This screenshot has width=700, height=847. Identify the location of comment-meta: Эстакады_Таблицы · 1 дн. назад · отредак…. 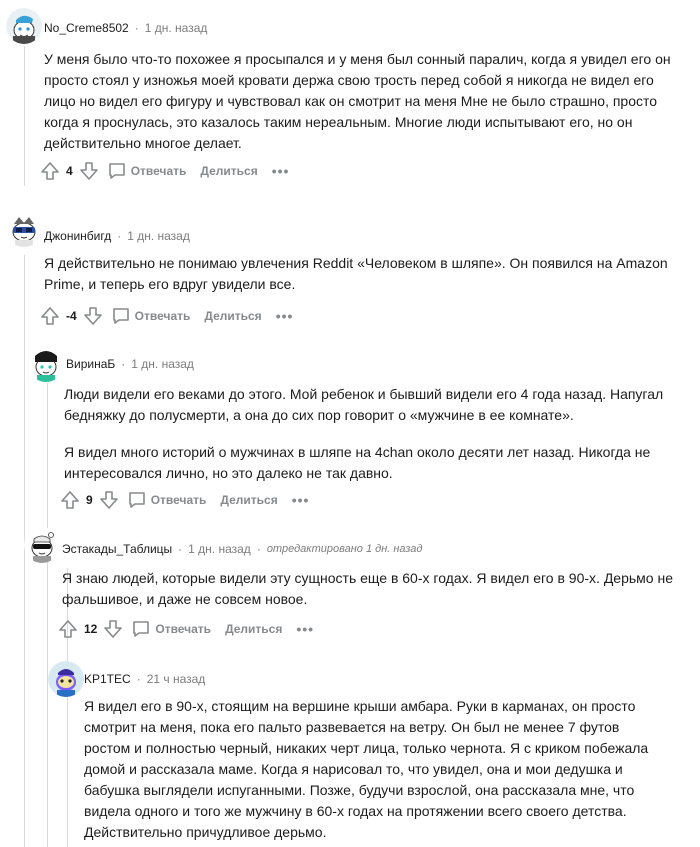
(242, 549).